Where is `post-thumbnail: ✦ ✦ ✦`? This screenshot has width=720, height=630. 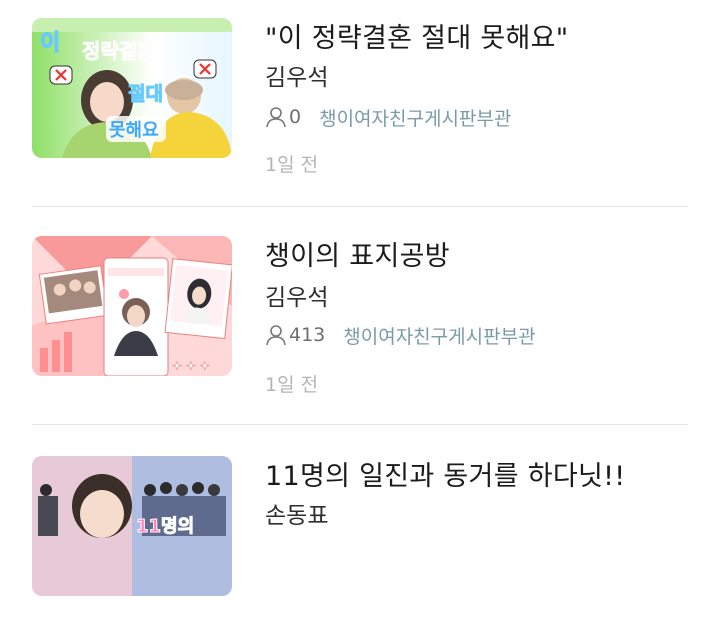 post-thumbnail: ✦ ✦ ✦ is located at coordinates (132, 306).